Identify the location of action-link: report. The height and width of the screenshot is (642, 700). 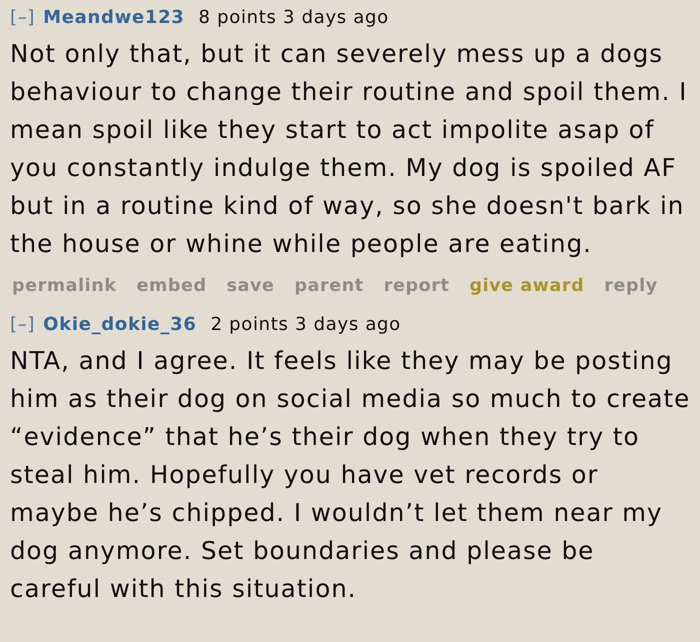
(417, 286).